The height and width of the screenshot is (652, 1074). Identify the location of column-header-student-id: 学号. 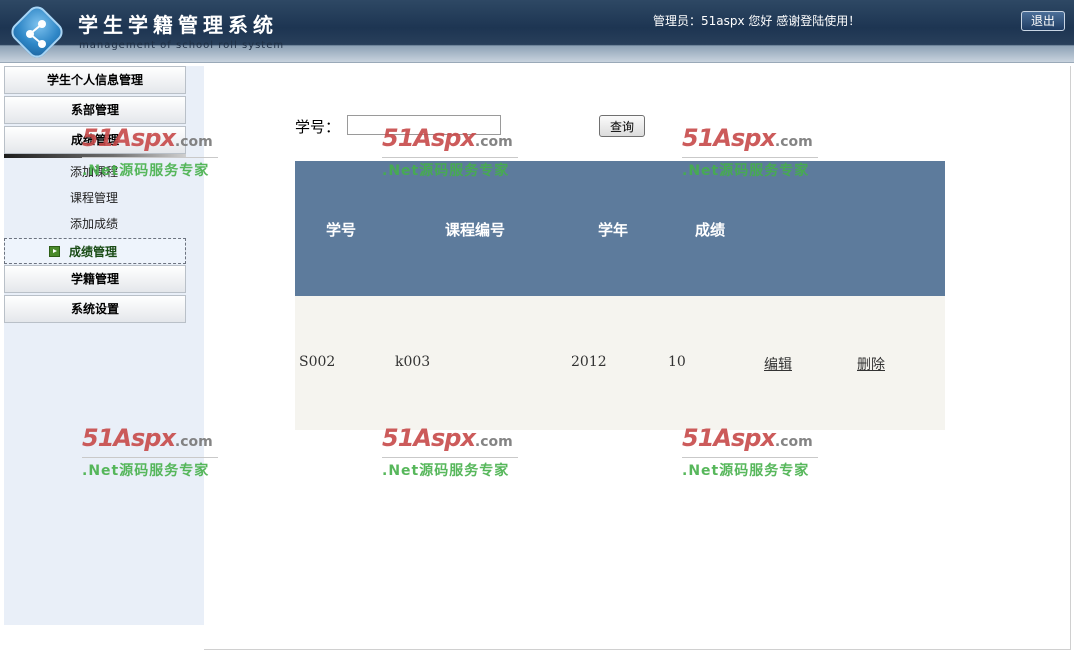
(341, 230).